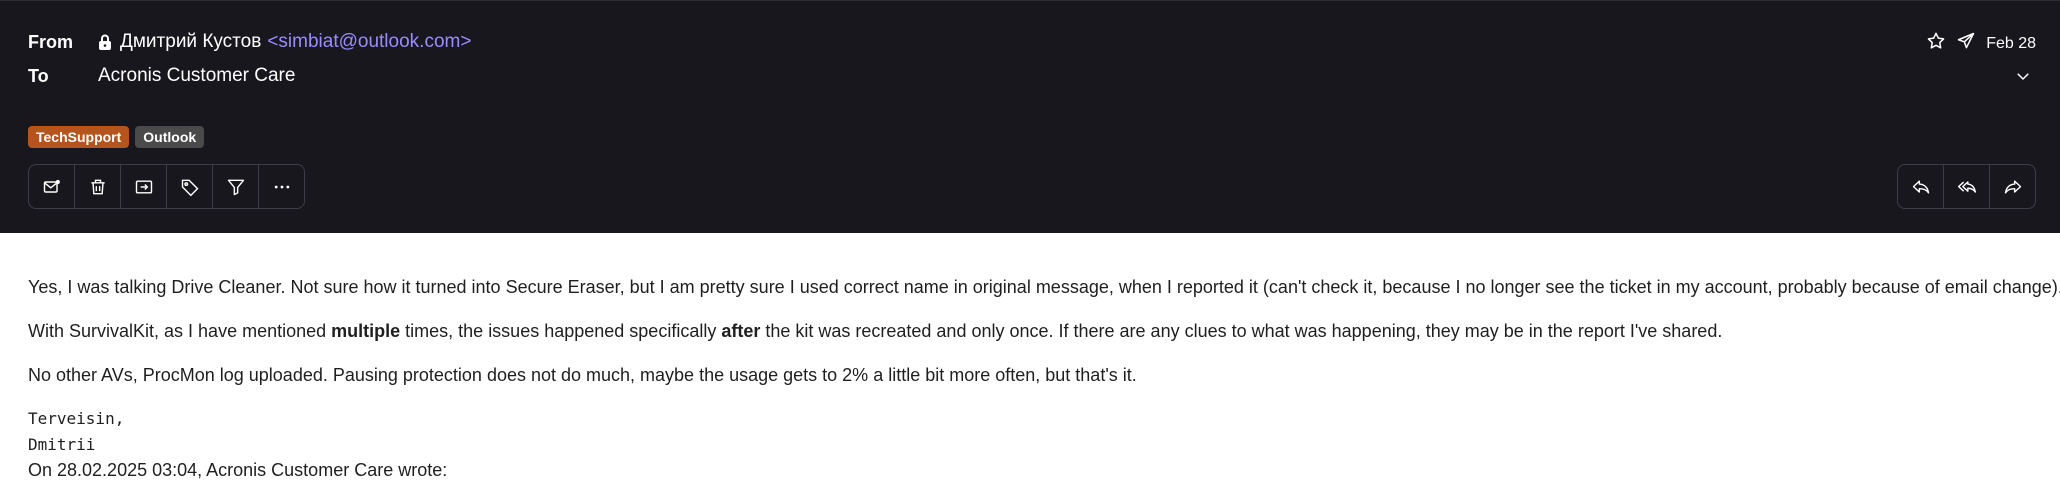 This screenshot has height=485, width=2060. I want to click on tag-icon, so click(190, 187).